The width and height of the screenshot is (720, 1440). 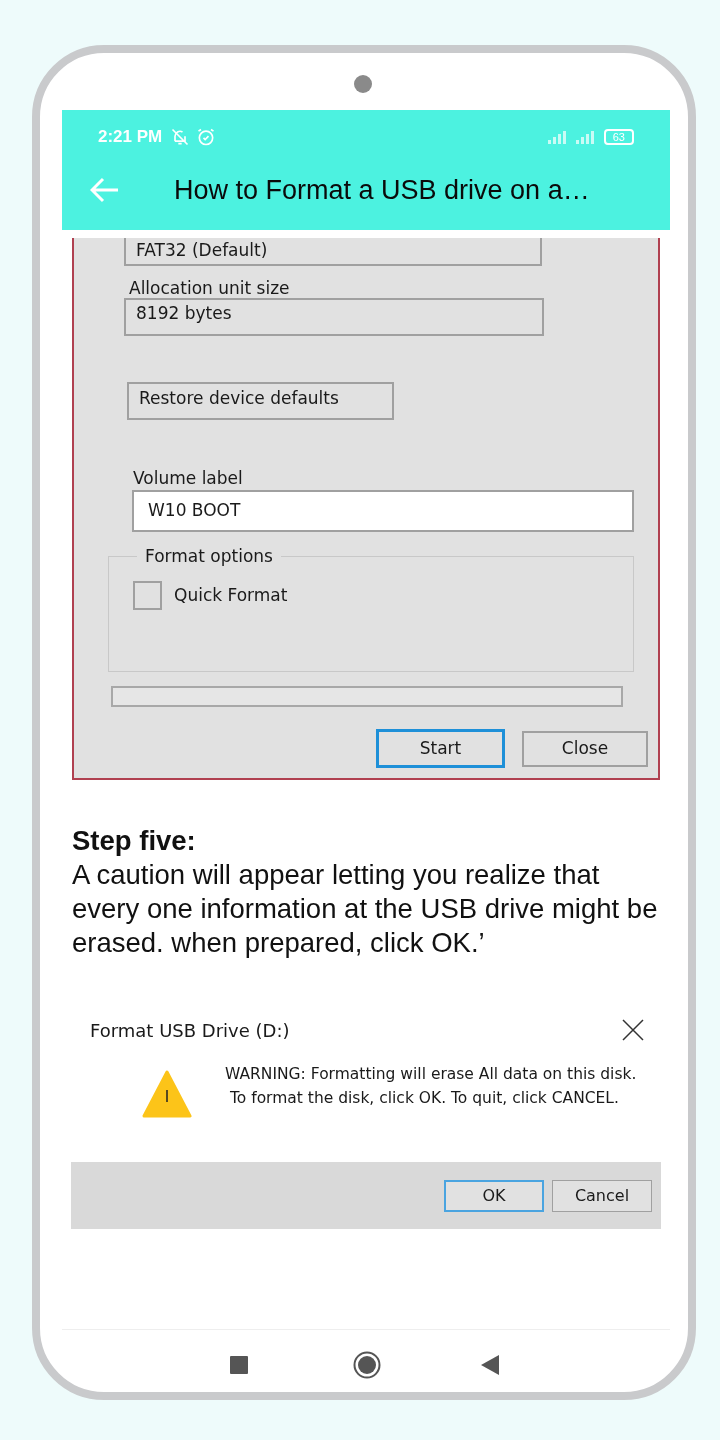 I want to click on dialog-button: Cancel, so click(x=602, y=1195).